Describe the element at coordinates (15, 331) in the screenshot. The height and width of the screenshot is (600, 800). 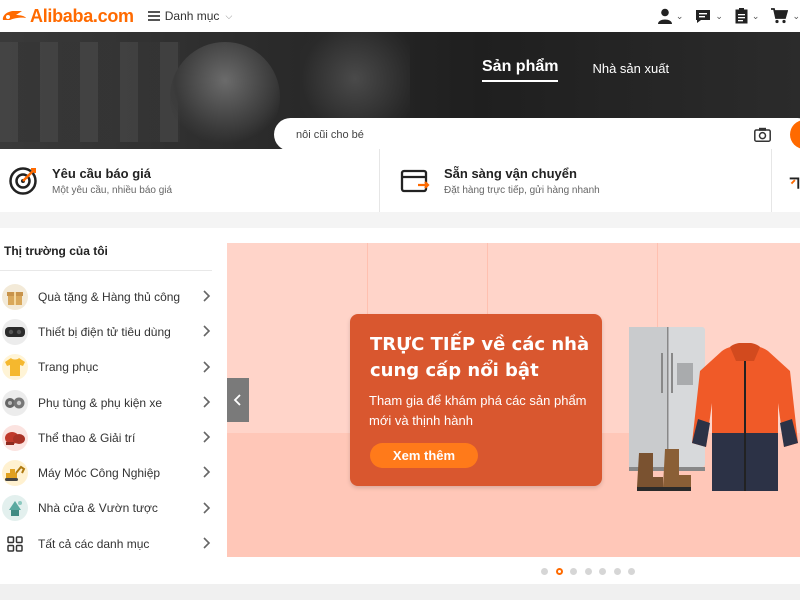
I see `vr-headset-icon` at that location.